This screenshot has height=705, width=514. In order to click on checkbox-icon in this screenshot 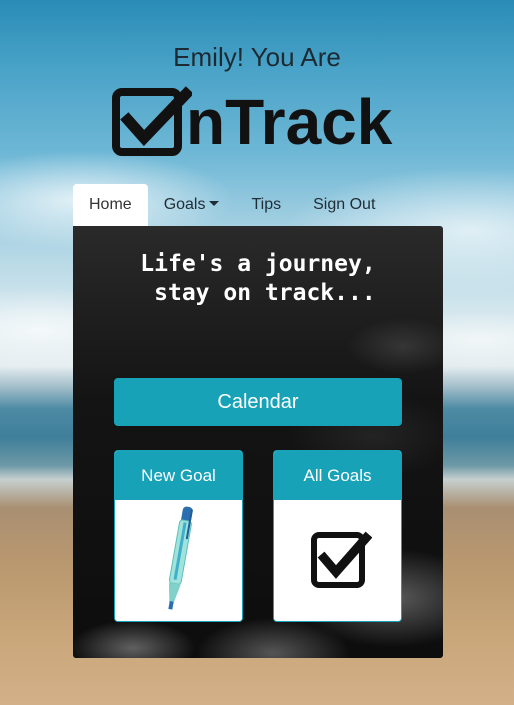, I will do `click(341, 559)`.